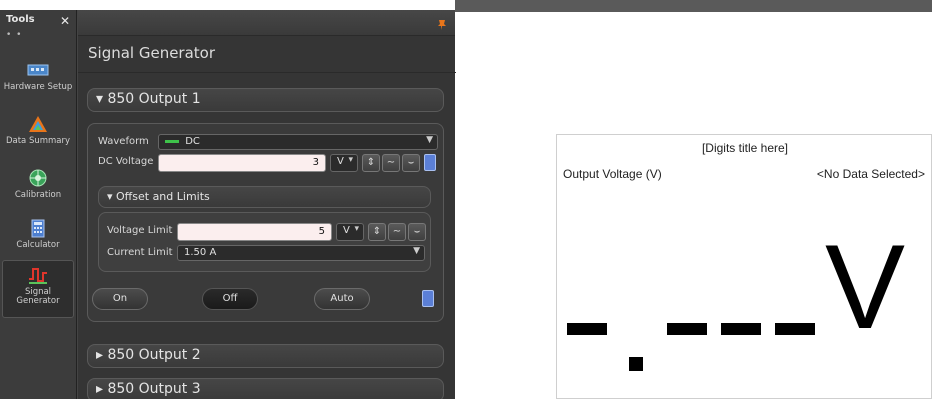 Image resolution: width=932 pixels, height=399 pixels. I want to click on panel-title: Signal Generator, so click(152, 53).